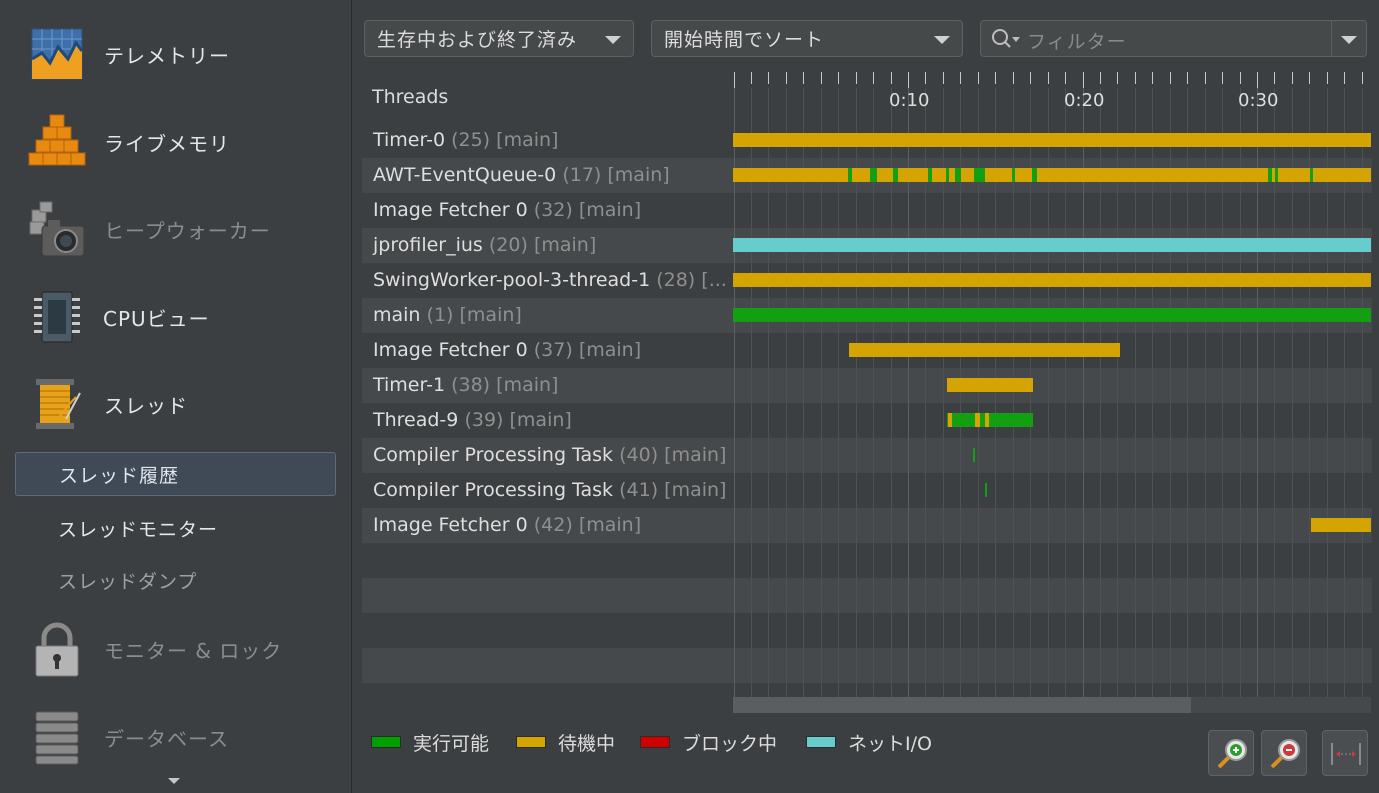  What do you see at coordinates (187, 230) in the screenshot?
I see `sidebar-item-label: ヒープウォーカー` at bounding box center [187, 230].